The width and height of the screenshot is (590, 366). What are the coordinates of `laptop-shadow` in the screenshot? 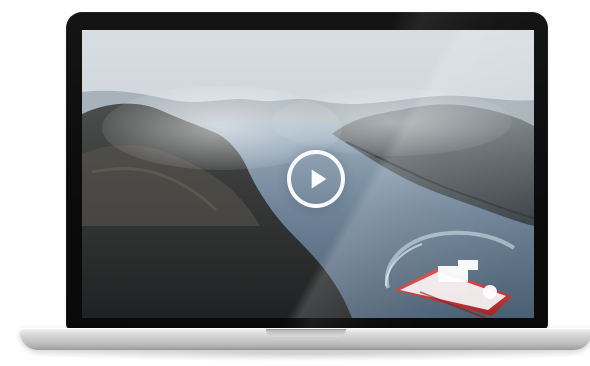 It's located at (306, 354).